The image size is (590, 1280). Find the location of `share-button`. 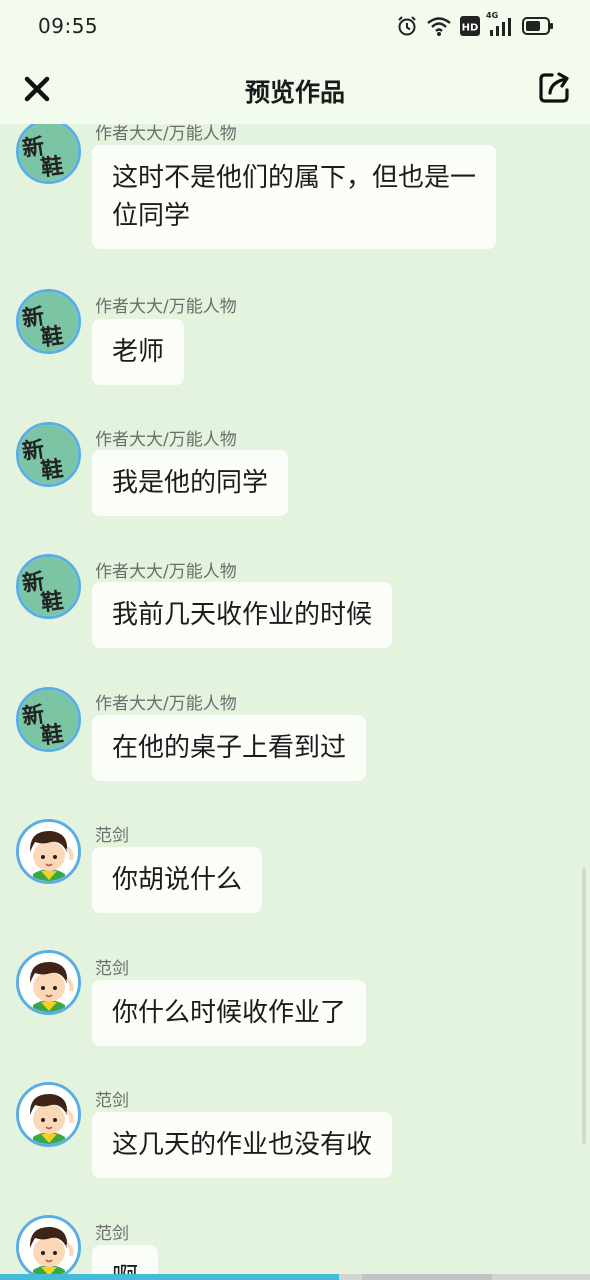

share-button is located at coordinates (554, 88).